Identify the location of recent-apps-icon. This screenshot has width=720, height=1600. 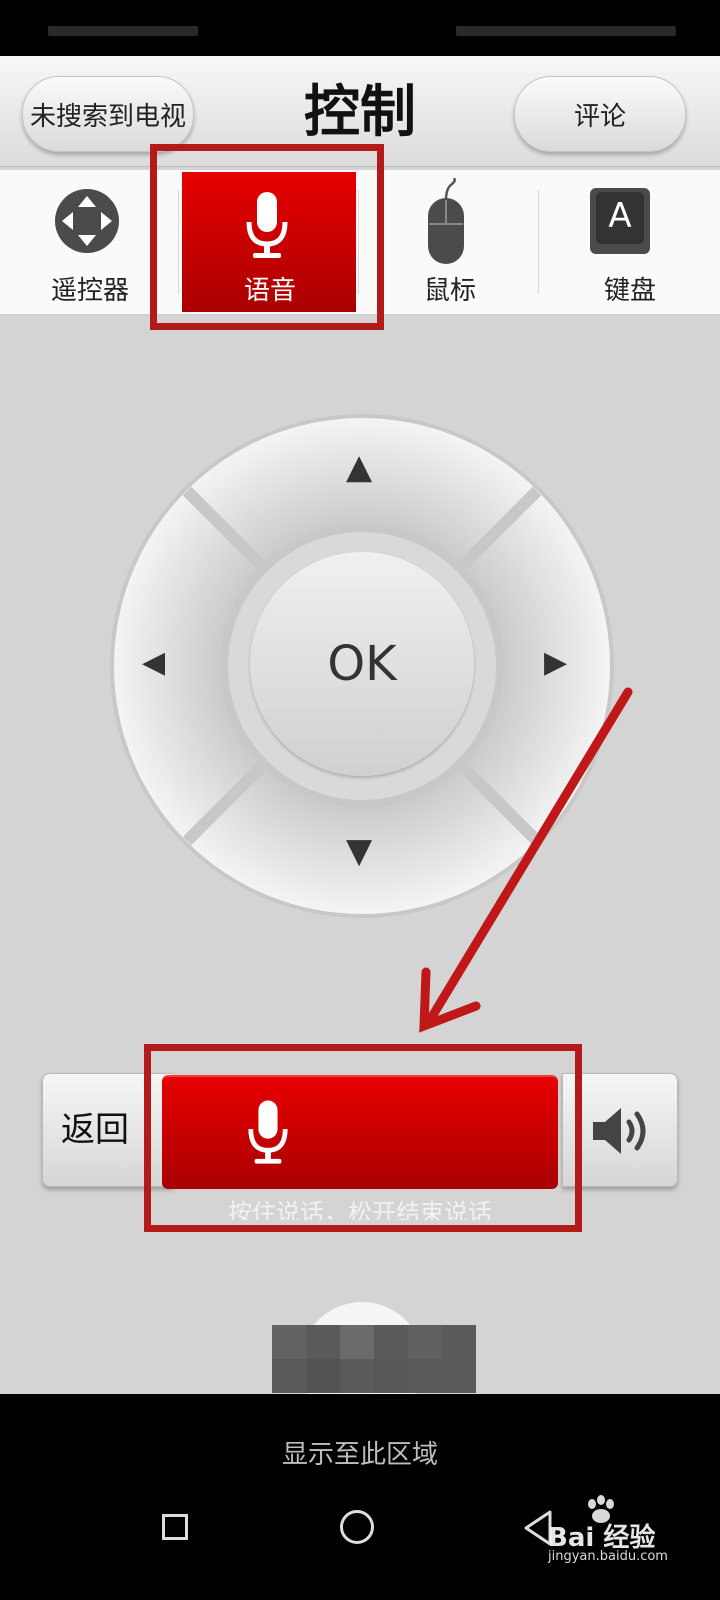
(175, 1527).